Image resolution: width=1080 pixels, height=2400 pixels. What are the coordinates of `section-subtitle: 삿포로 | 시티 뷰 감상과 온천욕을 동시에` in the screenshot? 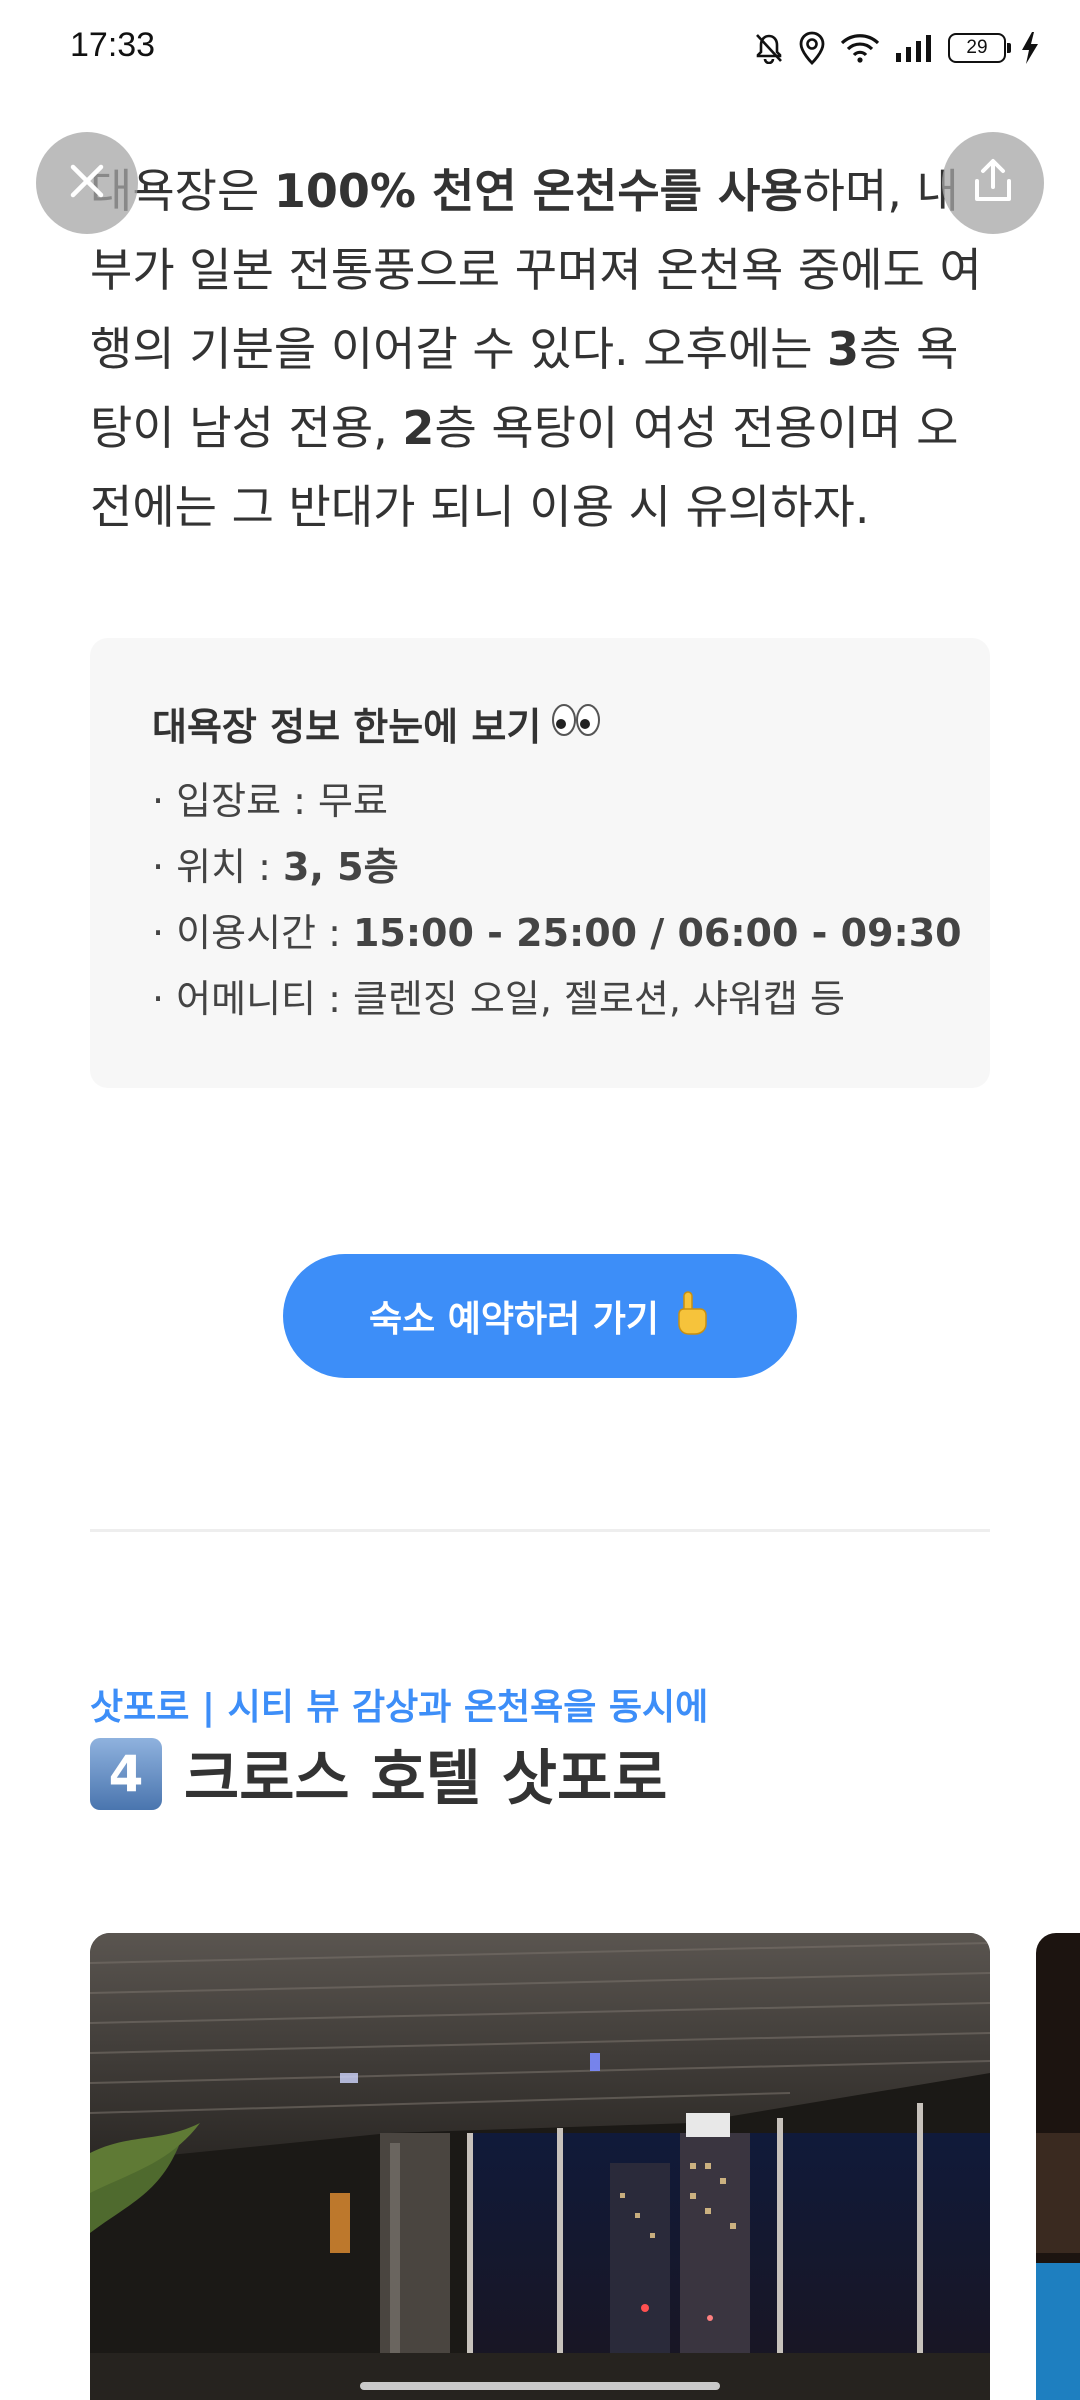 It's located at (399, 1707).